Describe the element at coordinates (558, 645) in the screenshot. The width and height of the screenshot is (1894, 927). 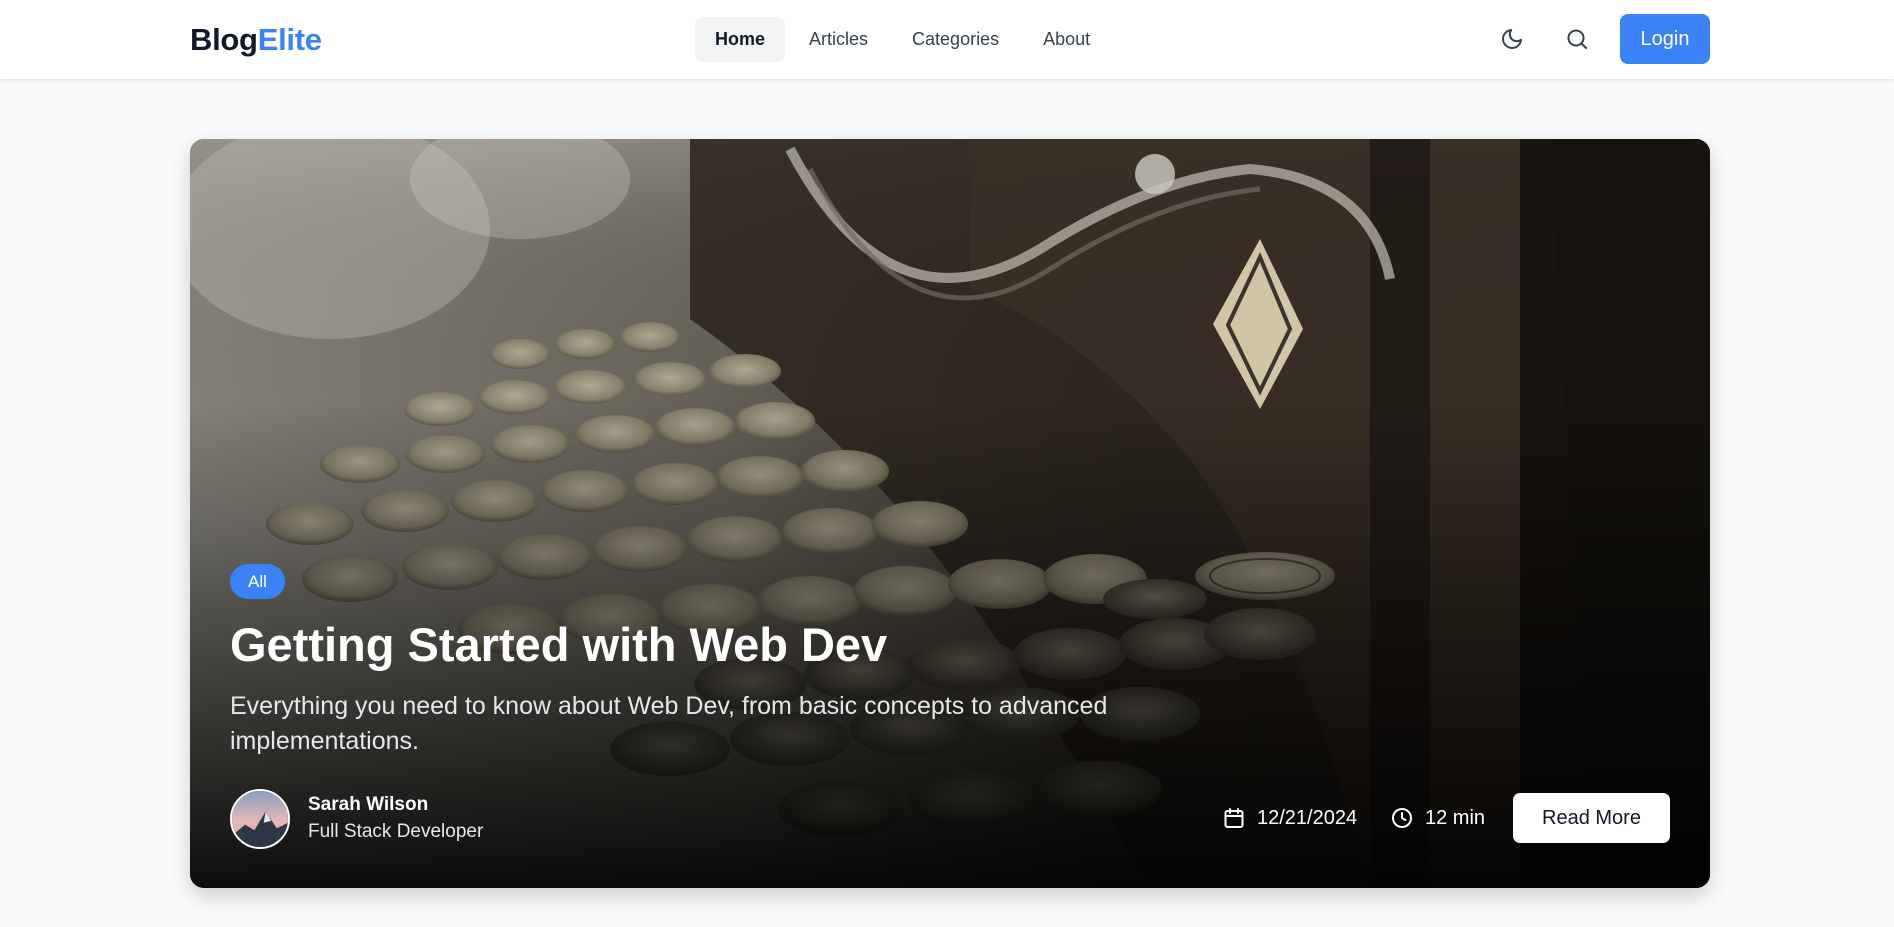
I see `post-title: Getting Started with Web Dev` at that location.